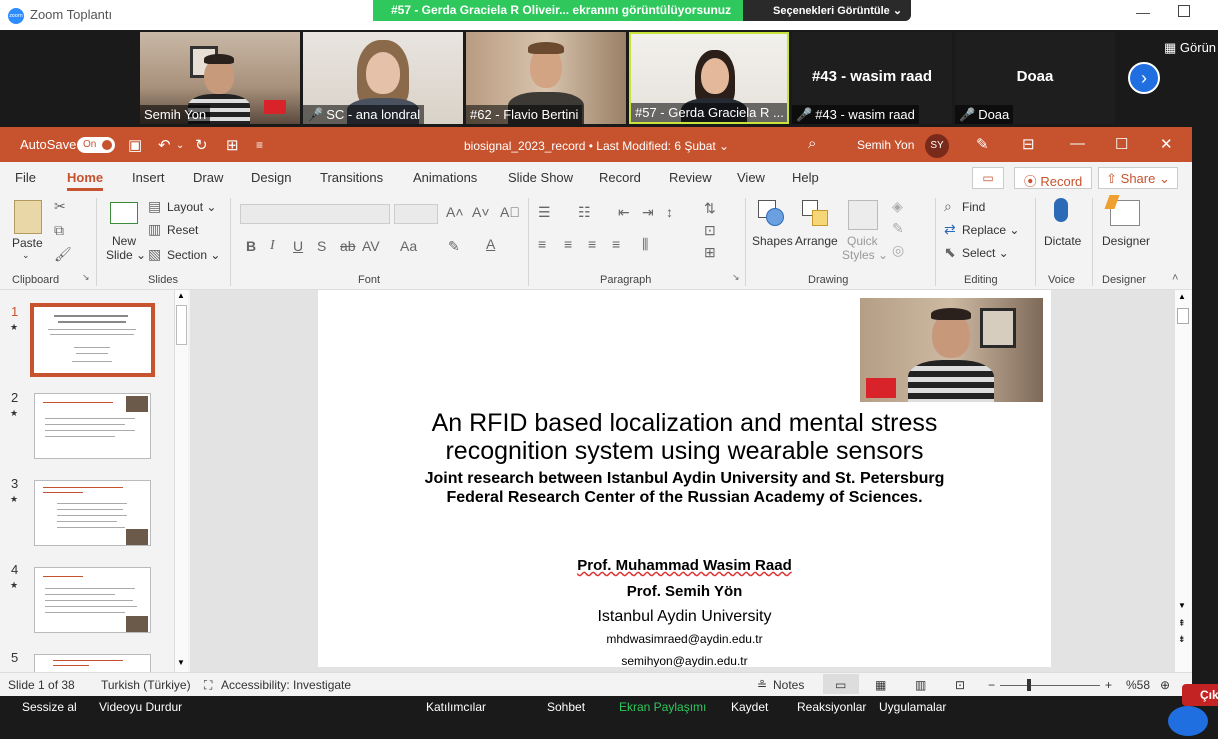  Describe the element at coordinates (348, 246) in the screenshot. I see `strikethrough-icon: ab` at that location.